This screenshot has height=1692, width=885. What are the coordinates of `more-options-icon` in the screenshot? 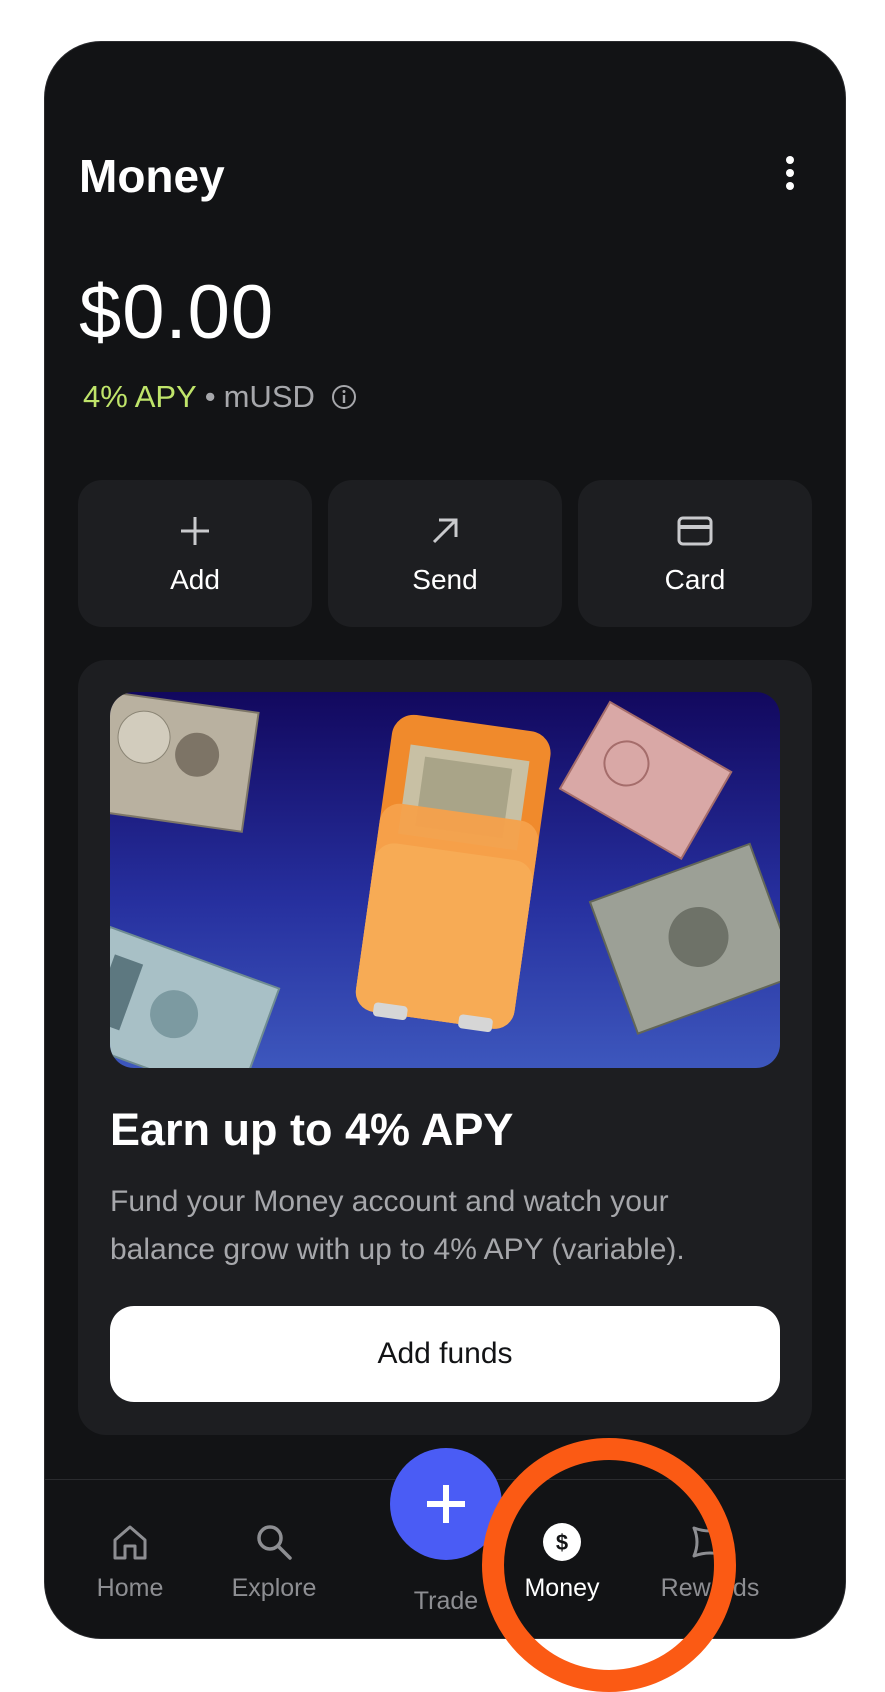 It's located at (790, 176).